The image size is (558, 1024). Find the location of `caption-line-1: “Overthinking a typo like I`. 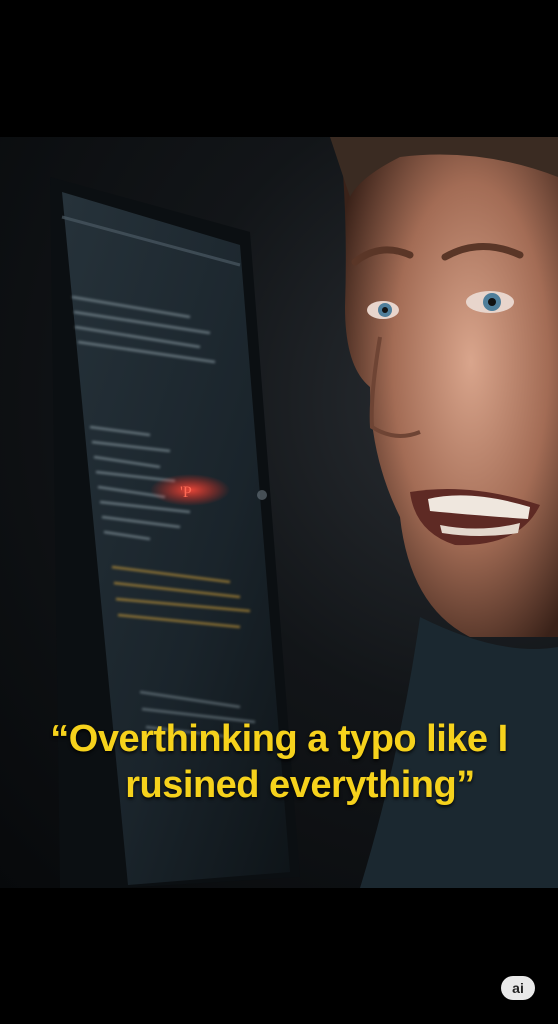

caption-line-1: “Overthinking a typo like I is located at coordinates (279, 739).